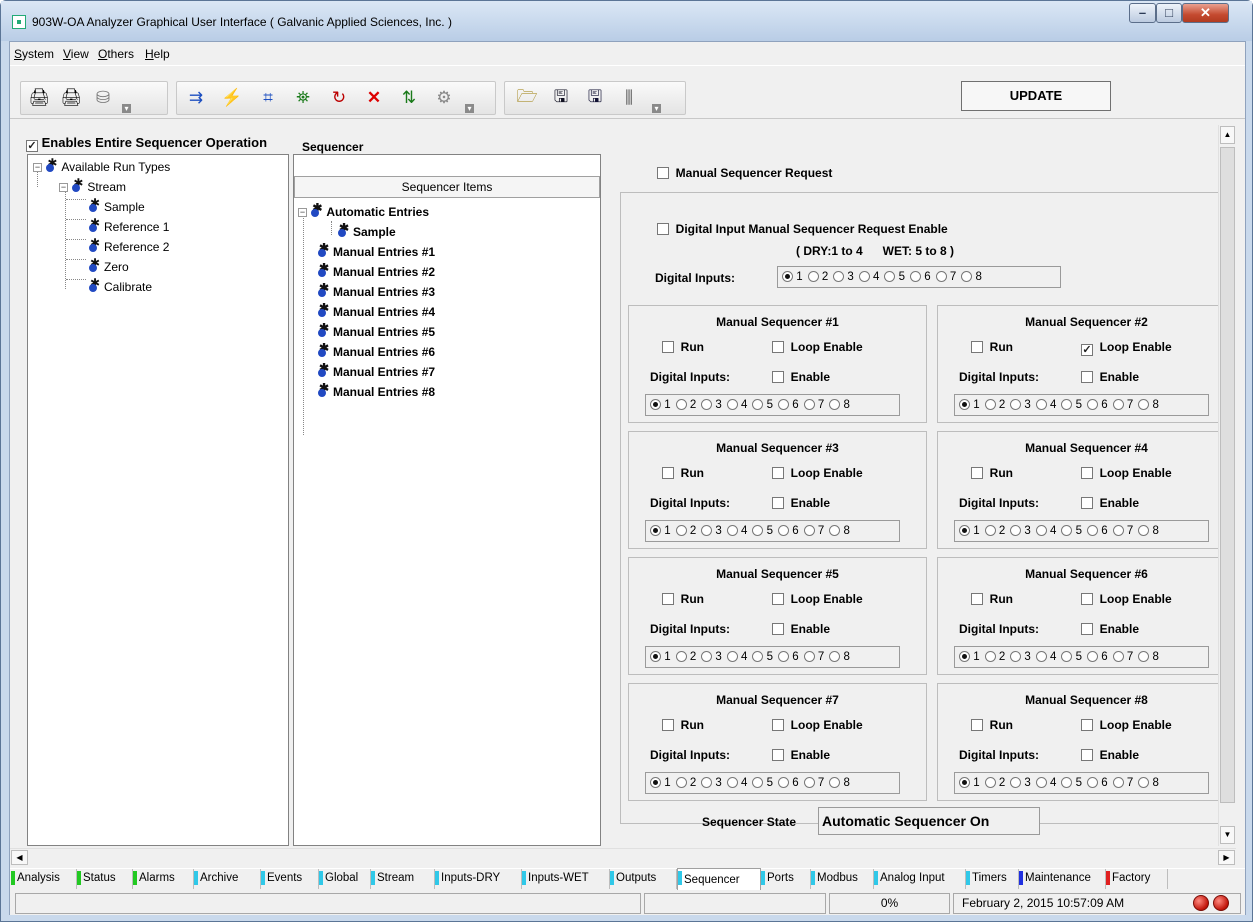 The width and height of the screenshot is (1253, 922). Describe the element at coordinates (366, 230) in the screenshot. I see `tree-node-auto-sample: Sample` at that location.